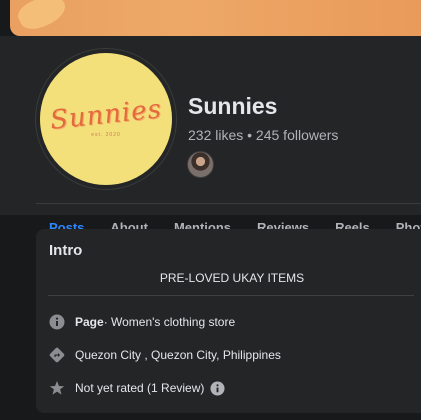 The image size is (421, 420). Describe the element at coordinates (217, 388) in the screenshot. I see `info-small-icon` at that location.